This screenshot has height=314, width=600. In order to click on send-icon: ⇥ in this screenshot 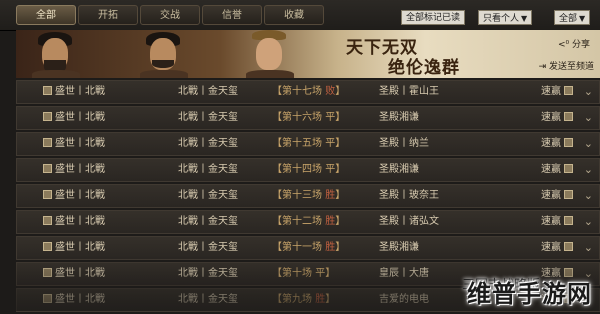, I will do `click(543, 67)`.